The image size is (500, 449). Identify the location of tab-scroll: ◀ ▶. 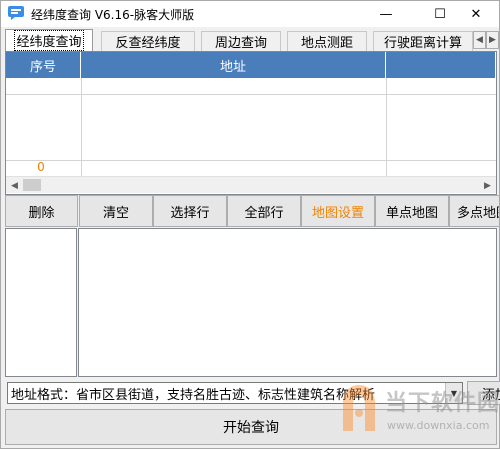
(486, 40).